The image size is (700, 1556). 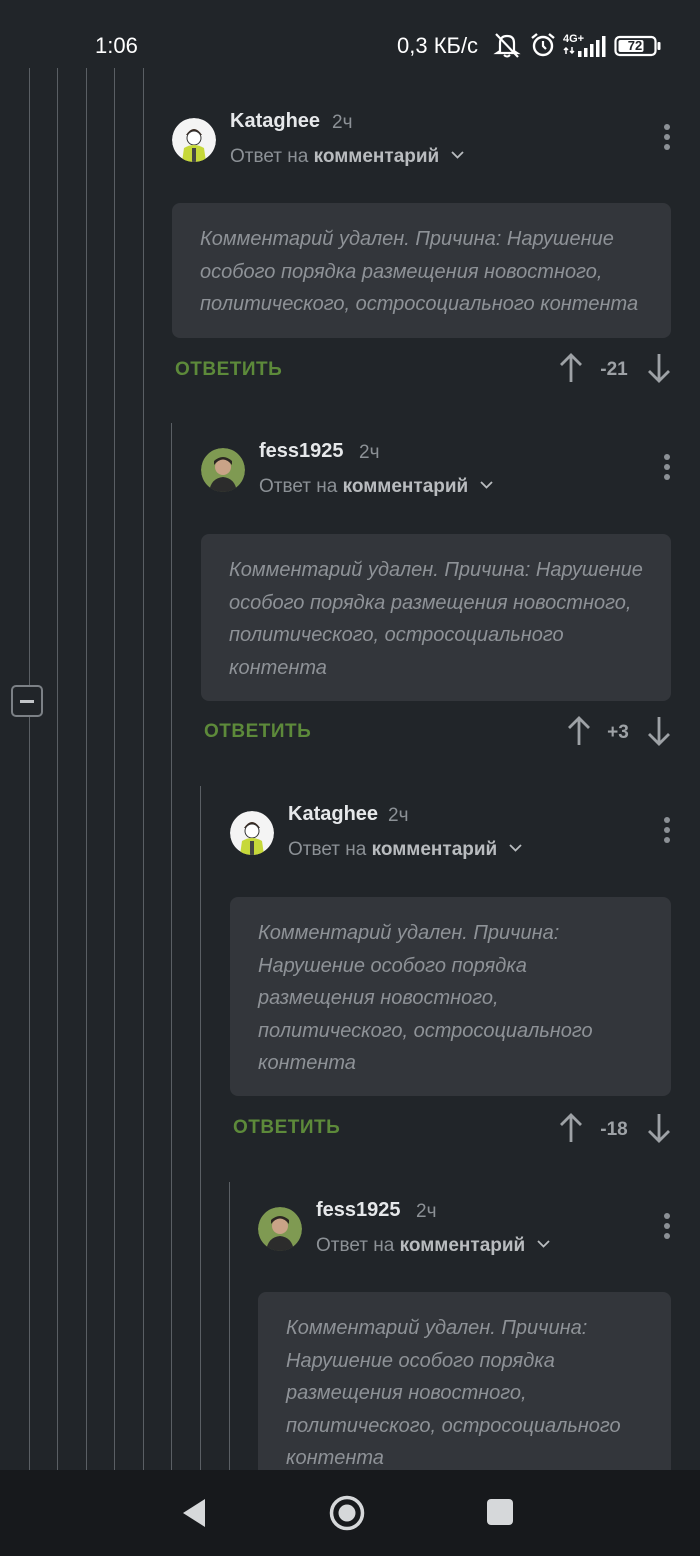 I want to click on system-nav-bar, so click(x=350, y=1513).